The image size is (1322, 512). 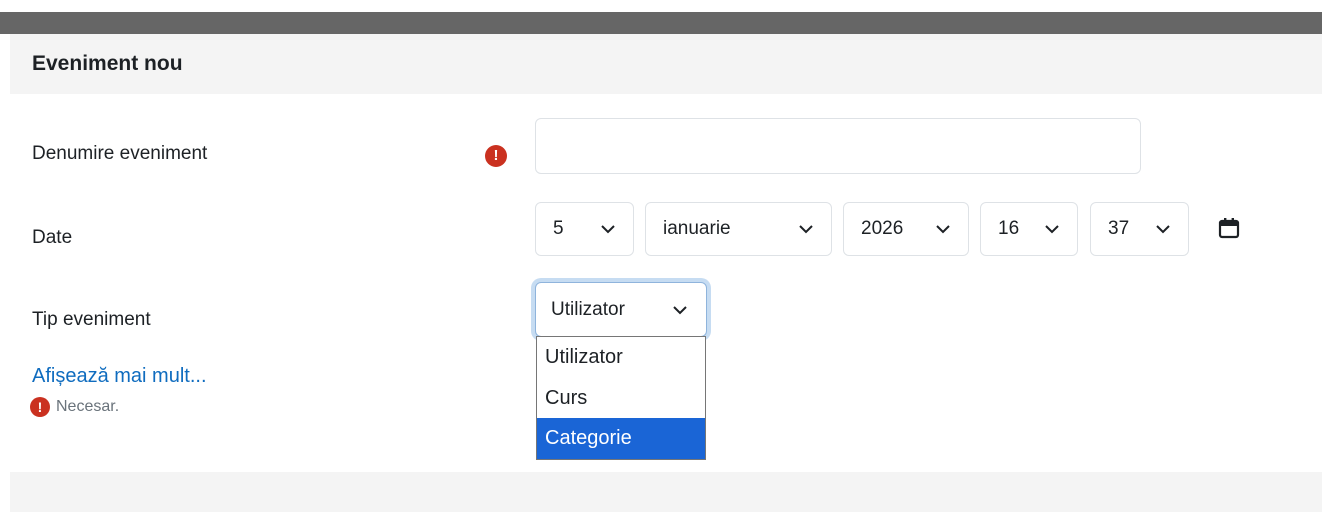 I want to click on minute-select: 37, so click(x=1139, y=229).